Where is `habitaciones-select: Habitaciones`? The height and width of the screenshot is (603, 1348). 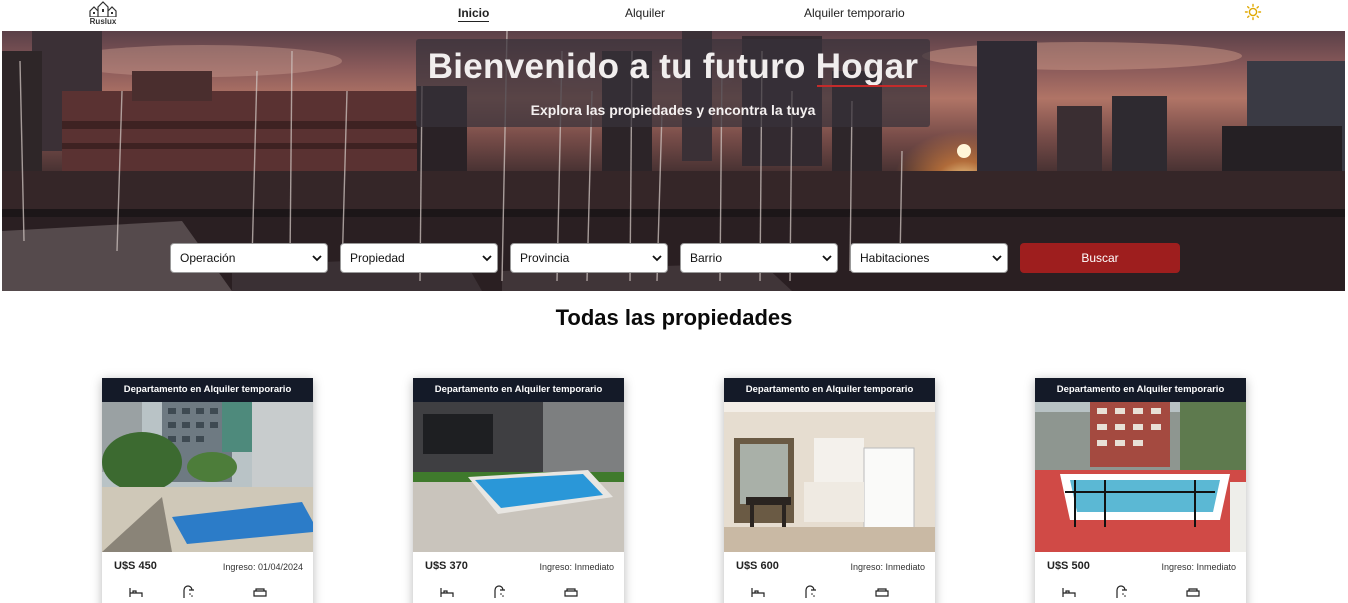 habitaciones-select: Habitaciones is located at coordinates (929, 258).